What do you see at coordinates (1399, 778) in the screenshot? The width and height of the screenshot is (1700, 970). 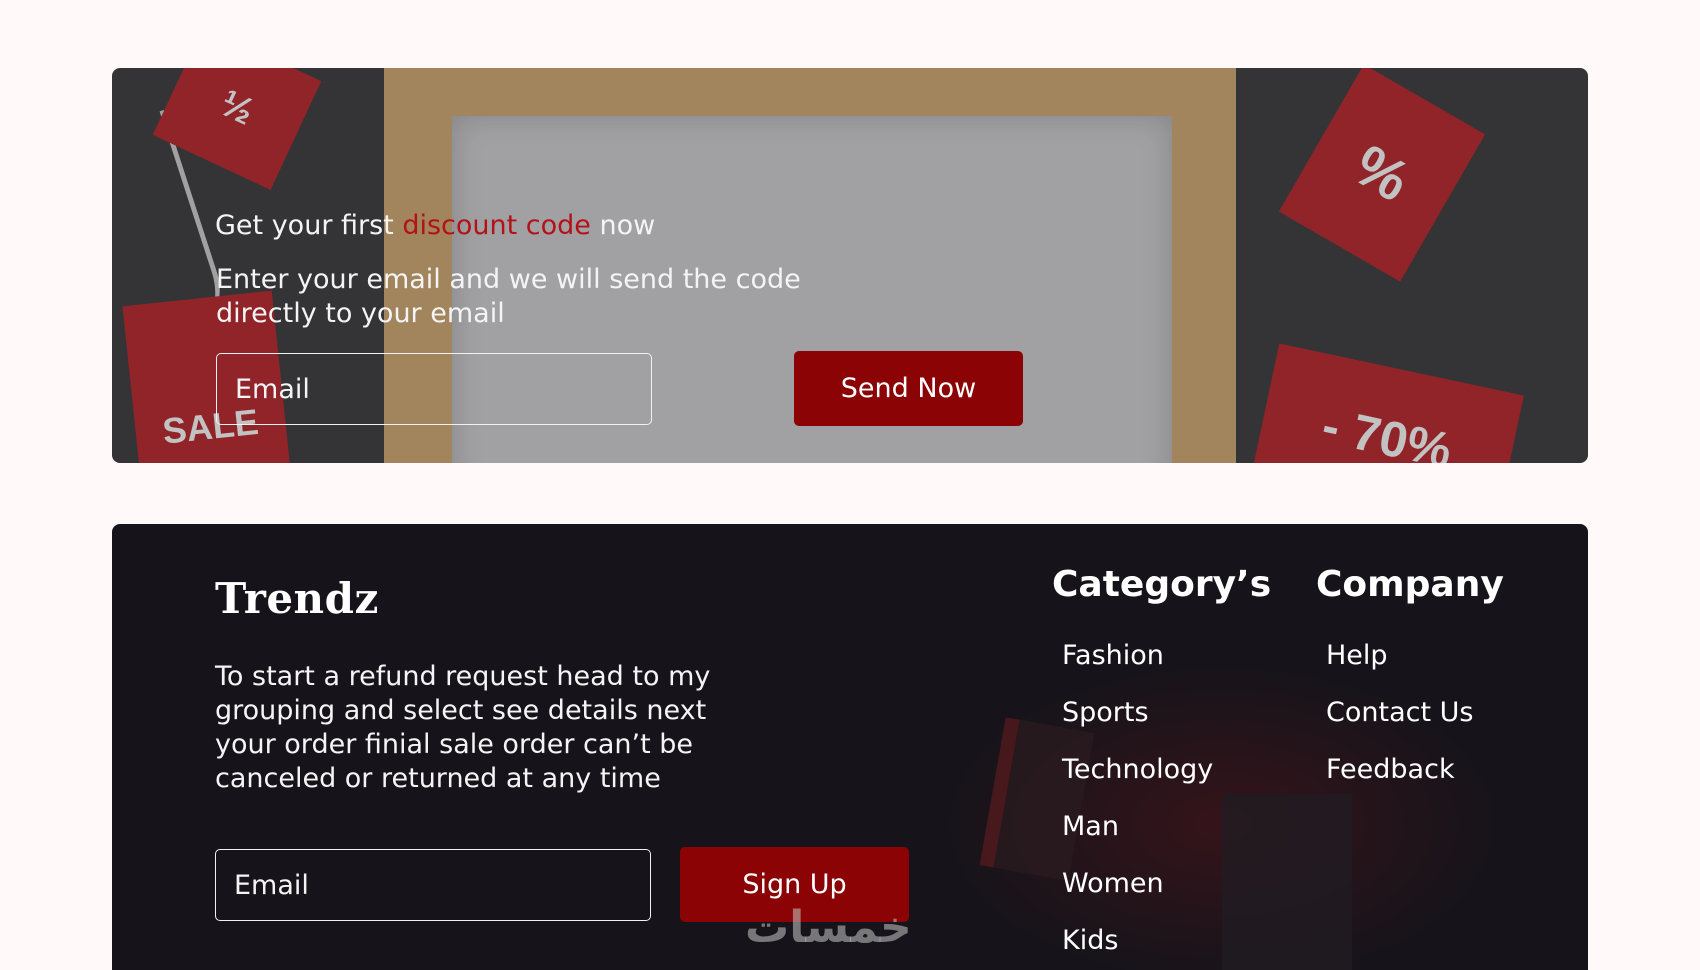 I see `company-link-feedback: Feedback` at bounding box center [1399, 778].